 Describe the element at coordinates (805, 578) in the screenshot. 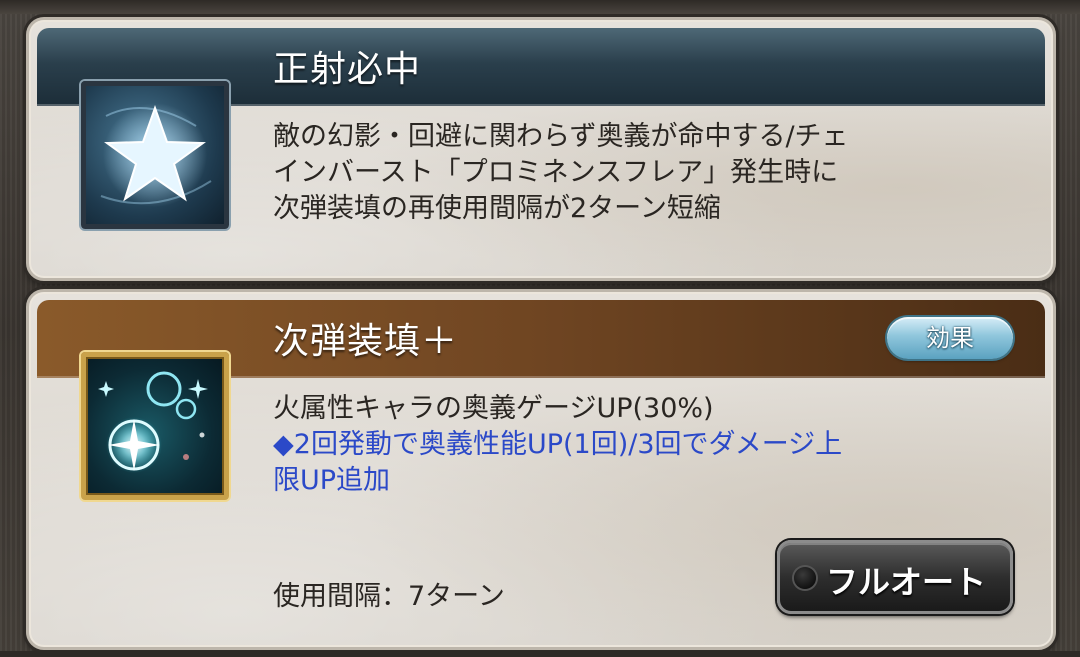

I see `toggle-indicator-icon` at that location.